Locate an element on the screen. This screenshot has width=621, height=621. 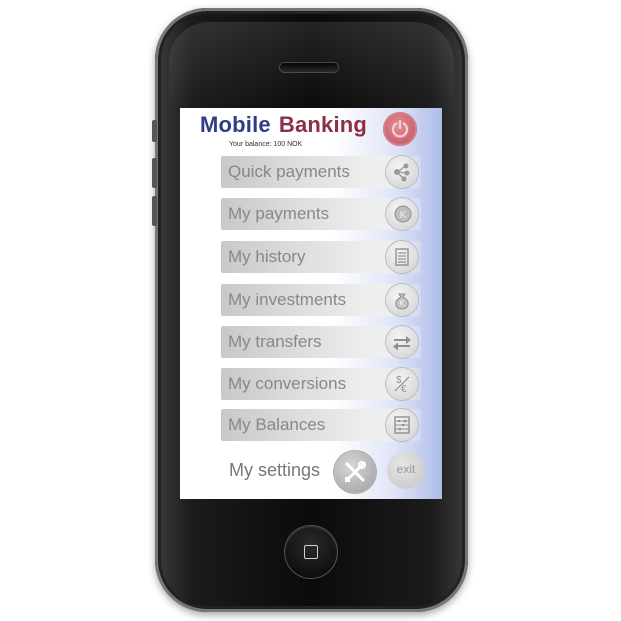
menu-item-label: Quick payments is located at coordinates (289, 171).